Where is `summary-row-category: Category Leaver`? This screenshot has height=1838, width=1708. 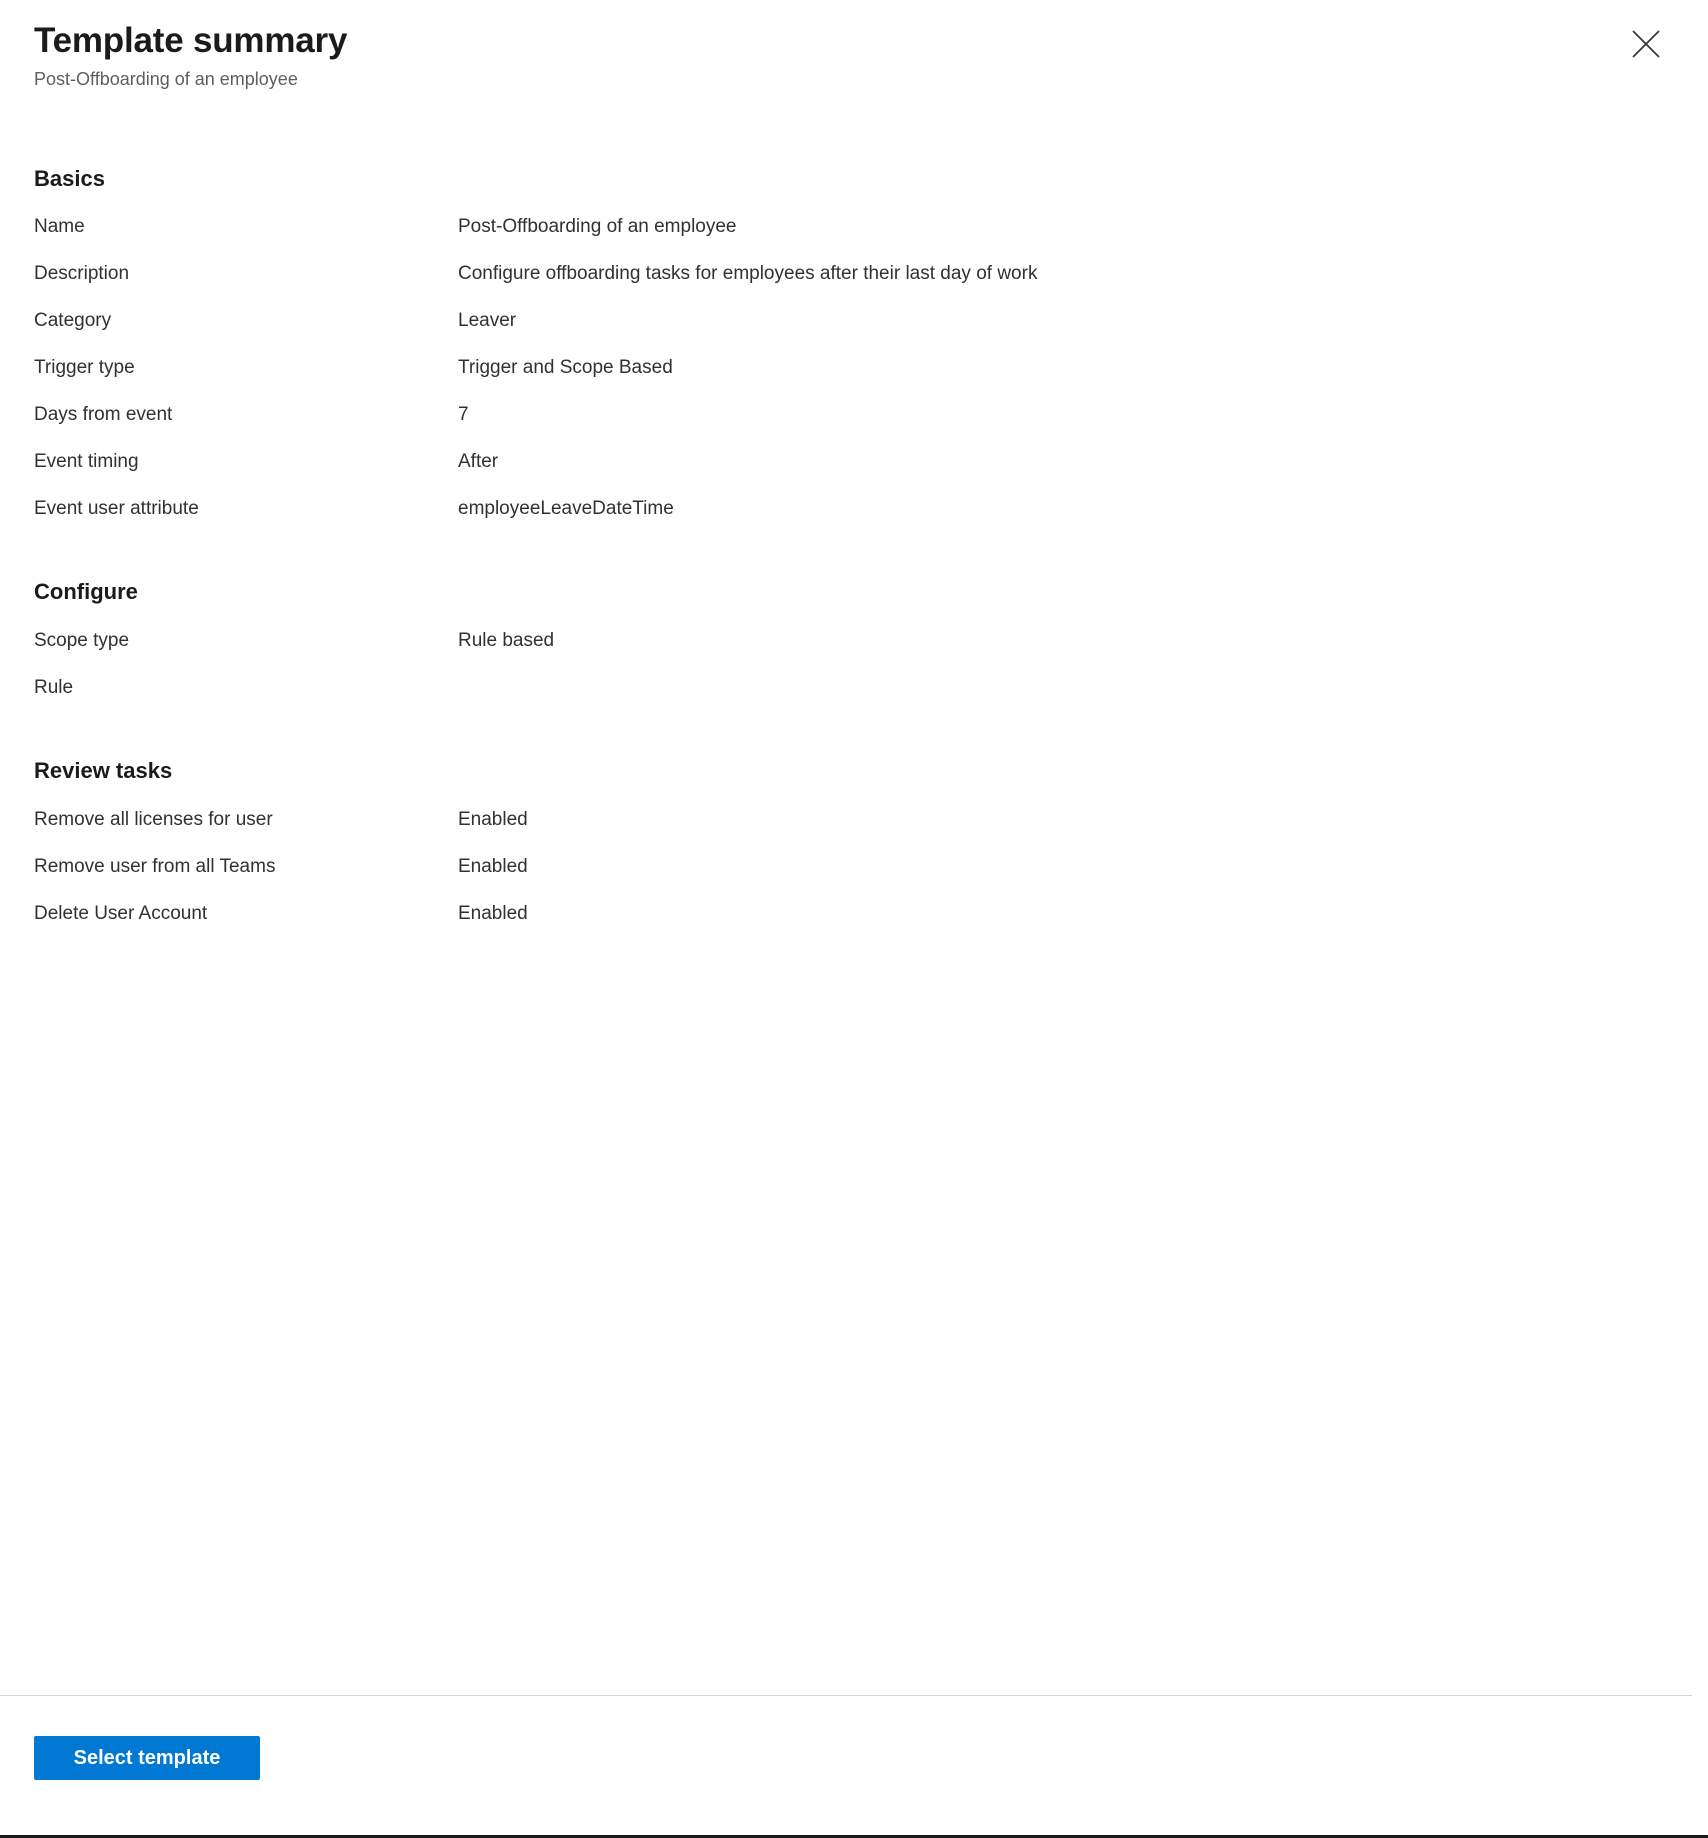
summary-row-category: Category Leaver is located at coordinates (854, 331).